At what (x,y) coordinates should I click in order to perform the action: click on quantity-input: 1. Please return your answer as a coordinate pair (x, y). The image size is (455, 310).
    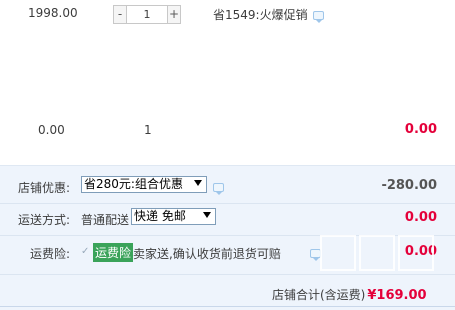
    Looking at the image, I should click on (147, 14).